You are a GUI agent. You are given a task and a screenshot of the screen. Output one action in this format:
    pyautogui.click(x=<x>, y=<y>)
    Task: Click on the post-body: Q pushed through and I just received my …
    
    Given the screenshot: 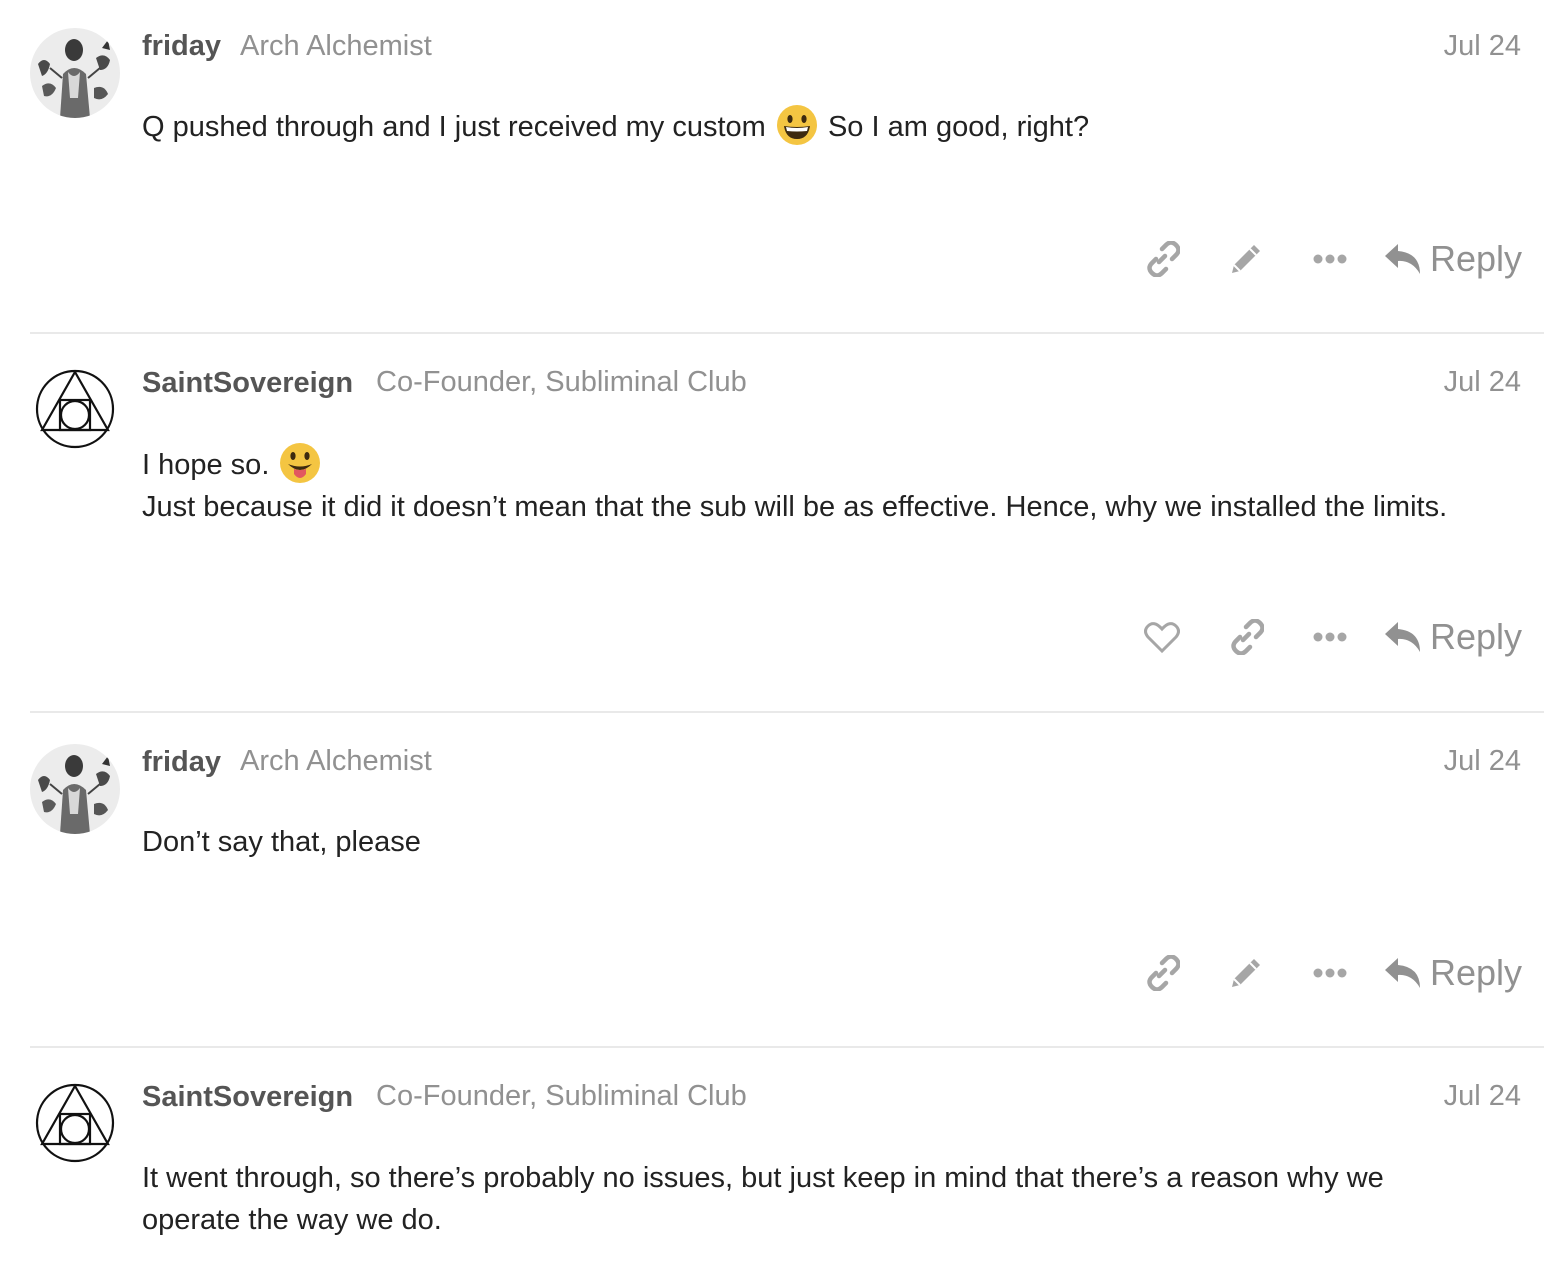 What is the action you would take?
    pyautogui.click(x=827, y=126)
    